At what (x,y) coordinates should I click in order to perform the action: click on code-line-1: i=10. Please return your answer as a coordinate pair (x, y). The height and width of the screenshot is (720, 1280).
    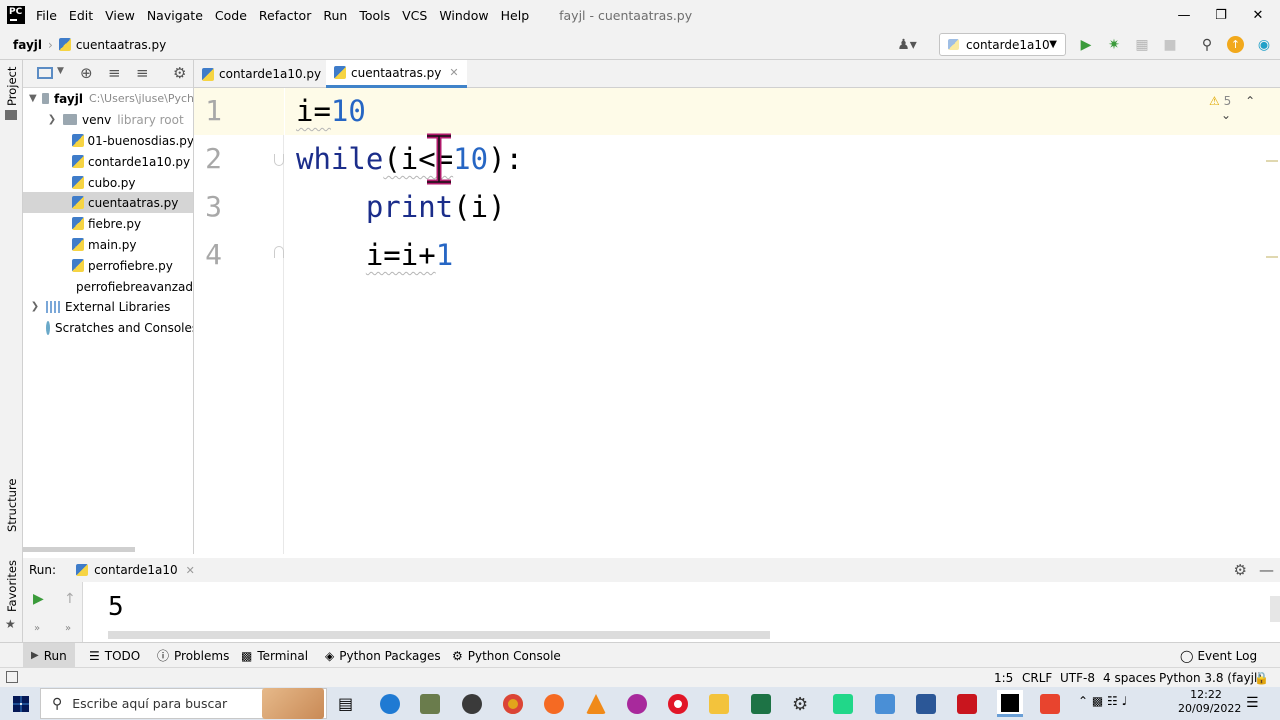
    Looking at the image, I should click on (331, 111).